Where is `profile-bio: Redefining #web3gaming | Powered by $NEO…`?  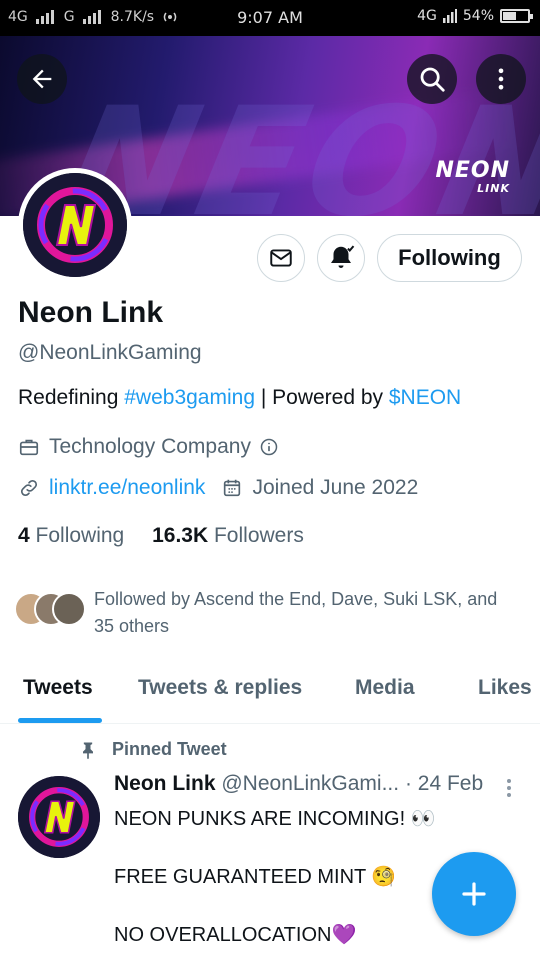 profile-bio: Redefining #web3gaming | Powered by $NEO… is located at coordinates (239, 398).